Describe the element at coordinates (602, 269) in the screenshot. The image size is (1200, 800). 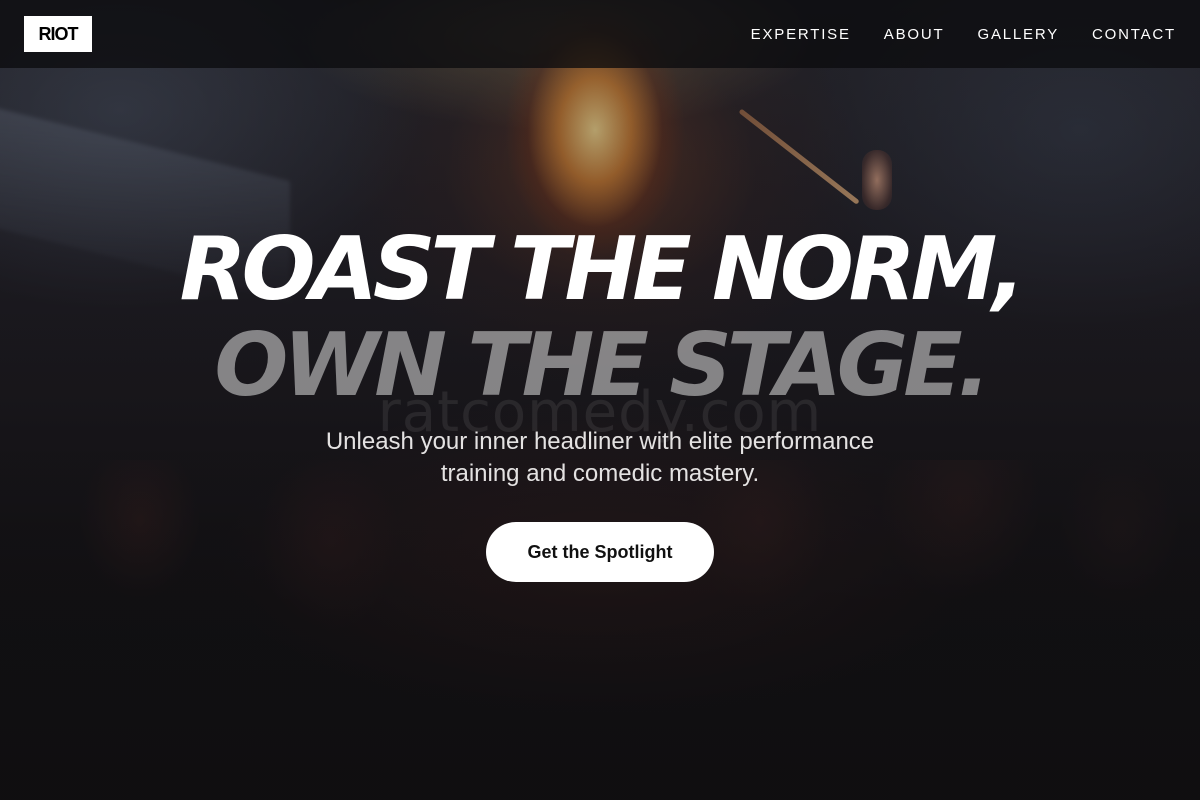
I see `headline-line-1: ROAST THE NORM,` at that location.